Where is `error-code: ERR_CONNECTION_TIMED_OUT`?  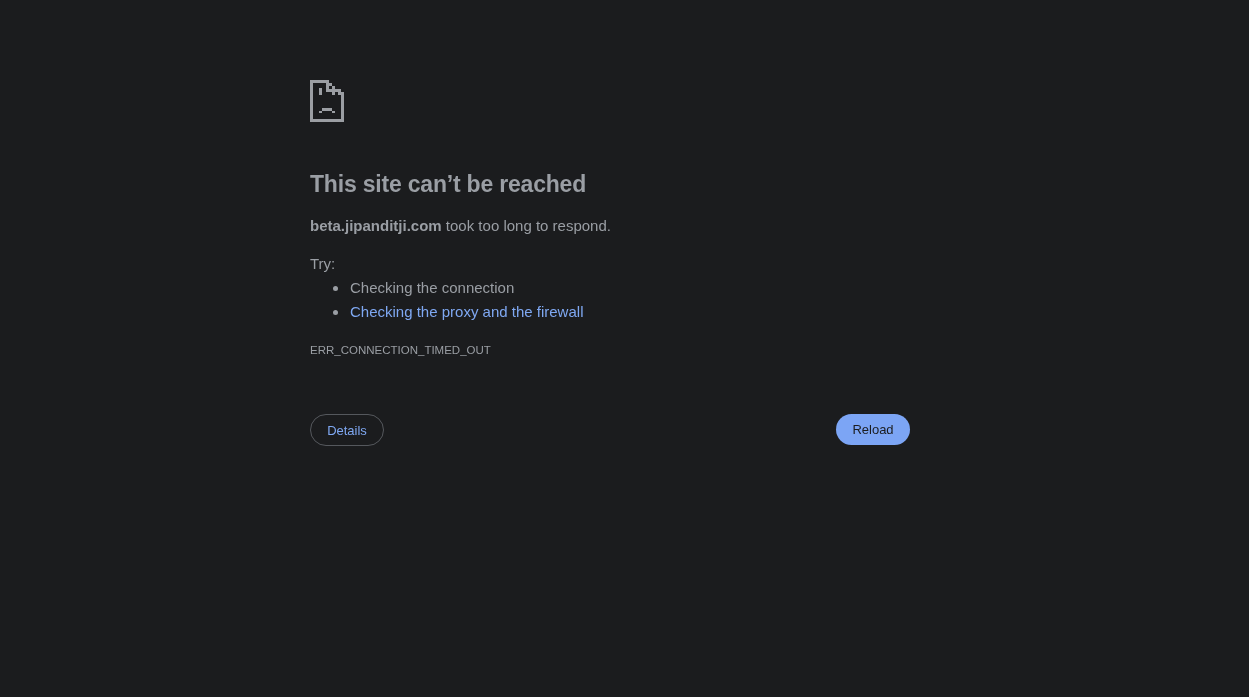
error-code: ERR_CONNECTION_TIMED_OUT is located at coordinates (400, 350).